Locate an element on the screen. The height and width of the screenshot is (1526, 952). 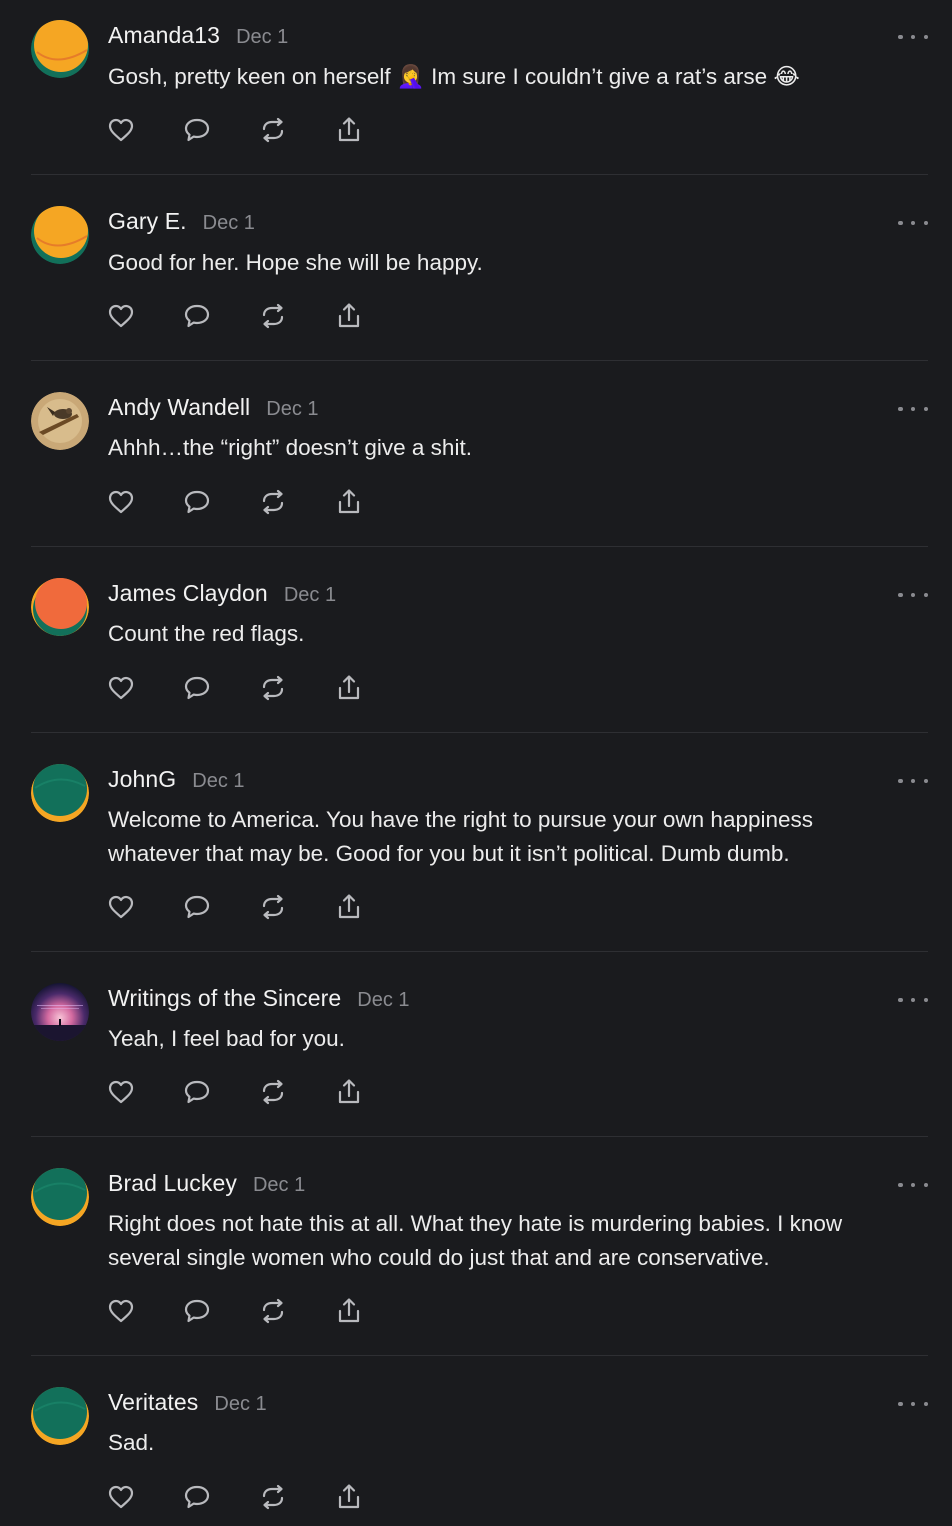
comment-body: Ahhh…the “right” doesn’t give a shit. is located at coordinates (518, 448).